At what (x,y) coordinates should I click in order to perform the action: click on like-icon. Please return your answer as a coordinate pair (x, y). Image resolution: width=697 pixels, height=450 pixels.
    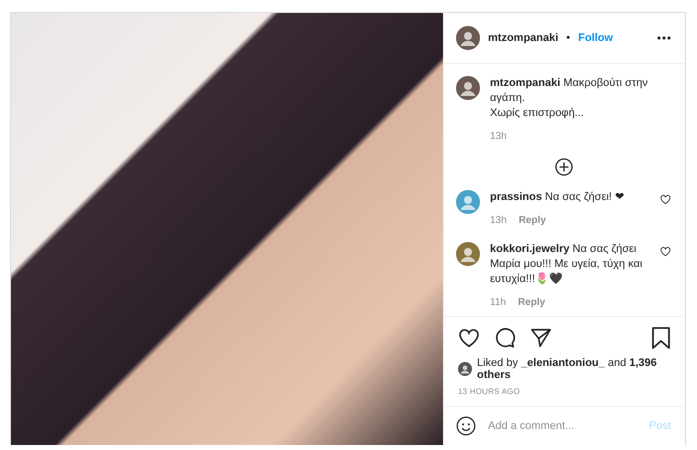
    Looking at the image, I should click on (469, 338).